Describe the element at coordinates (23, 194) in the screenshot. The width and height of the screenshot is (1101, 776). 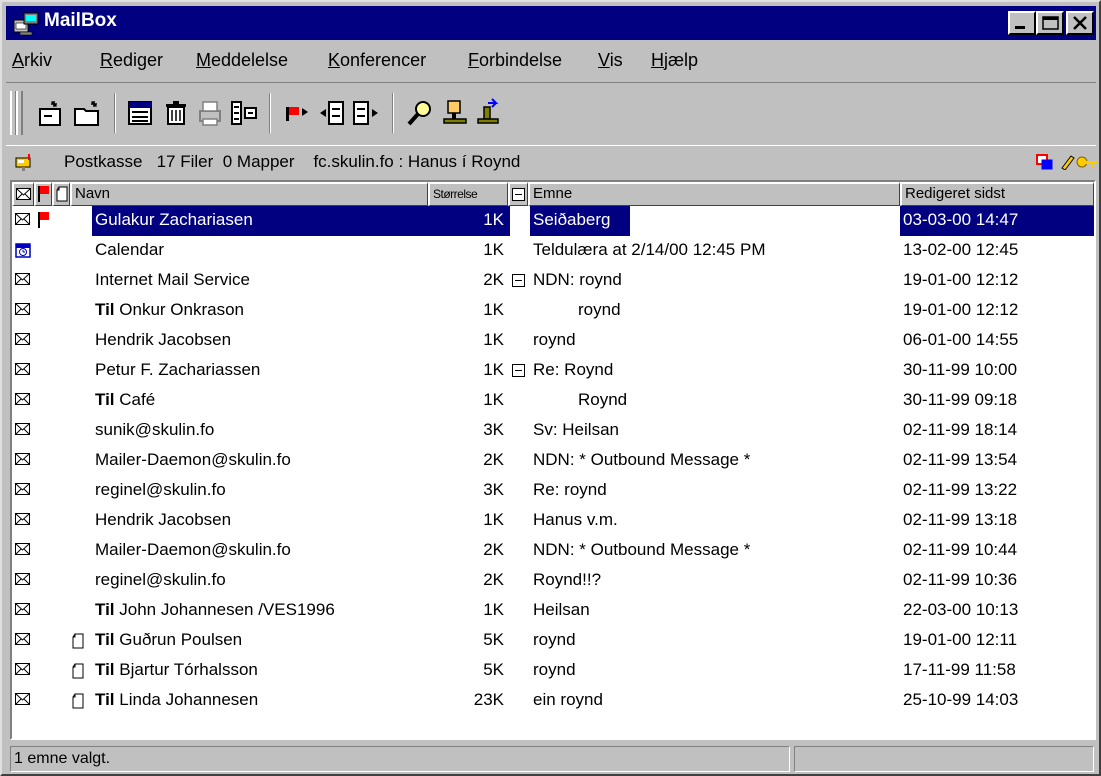
I see `column-header-type` at that location.